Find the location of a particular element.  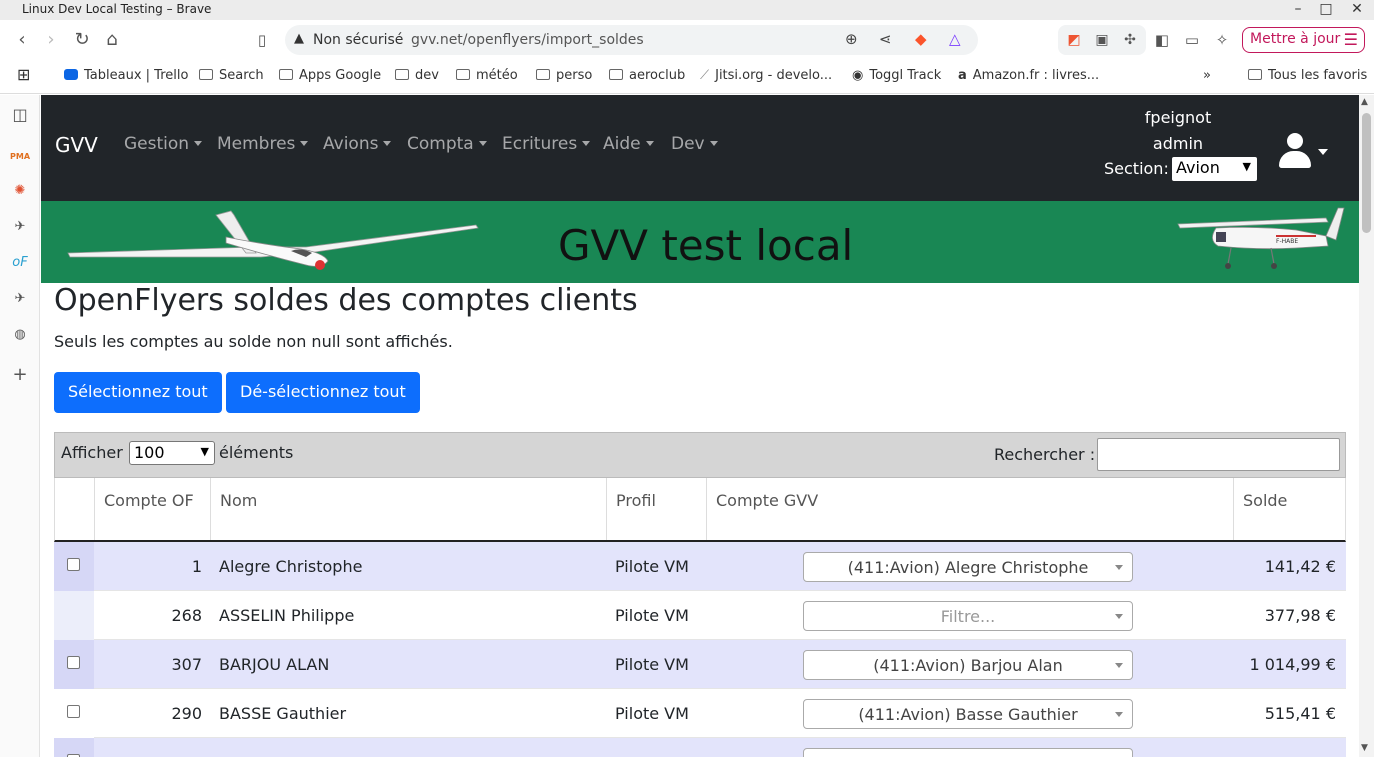

url-text: gvv.net/openflyers/import_soldes is located at coordinates (527, 40).